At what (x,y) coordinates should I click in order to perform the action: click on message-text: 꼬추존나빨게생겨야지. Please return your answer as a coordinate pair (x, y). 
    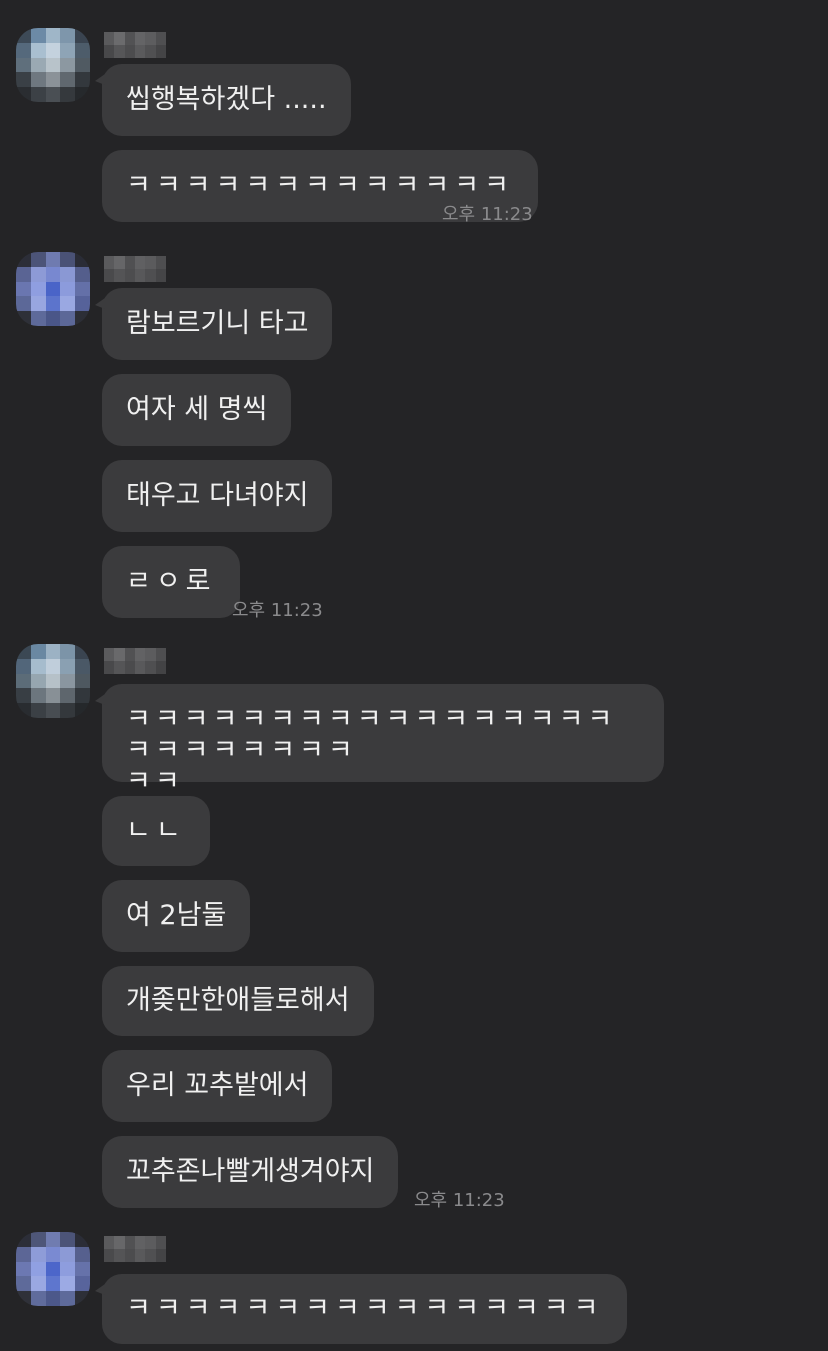
    Looking at the image, I should click on (250, 1171).